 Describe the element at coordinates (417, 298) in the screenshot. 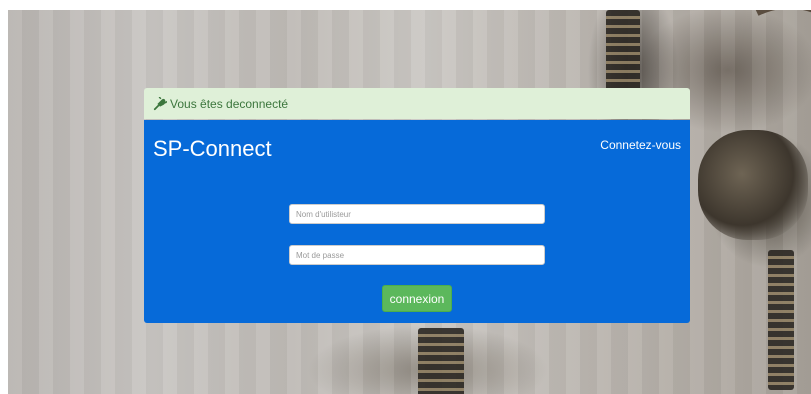

I see `connexion-button: connexion` at that location.